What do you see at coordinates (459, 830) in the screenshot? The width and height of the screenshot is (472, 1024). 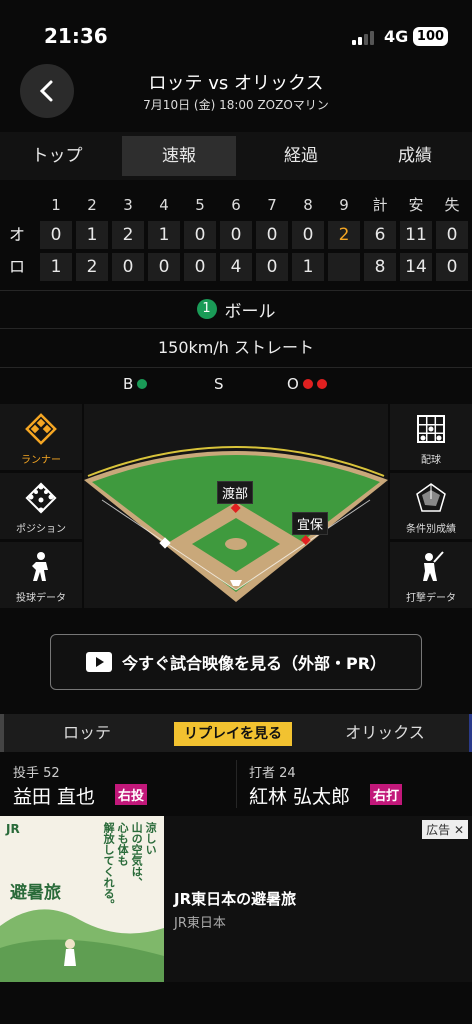 I see `close-icon: ✕` at bounding box center [459, 830].